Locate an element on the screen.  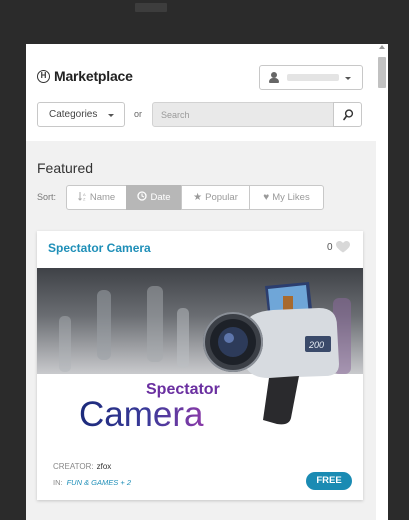
creator-label: CREATOR: is located at coordinates (73, 466).